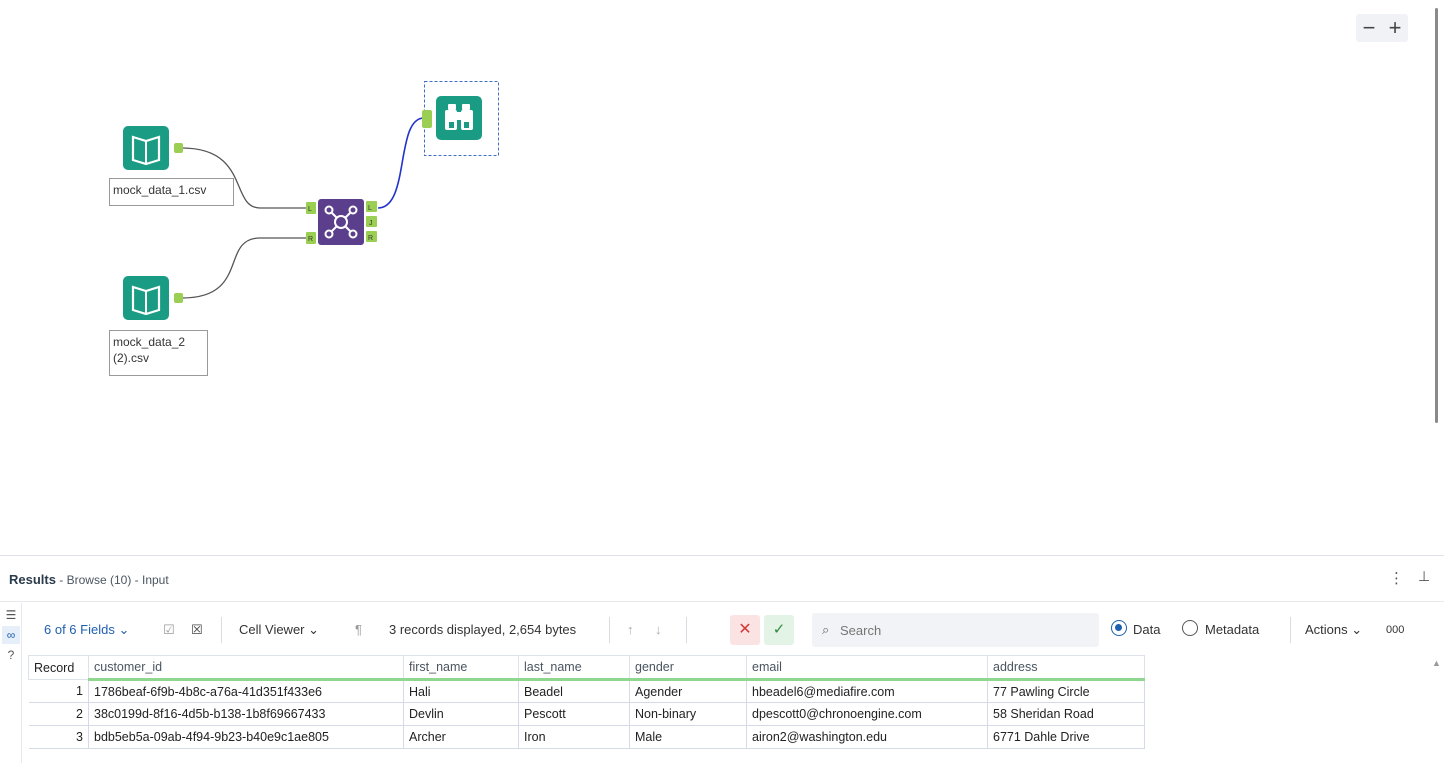 Image resolution: width=1444 pixels, height=763 pixels. I want to click on fields-label: 6 of 6 Fields, so click(79, 629).